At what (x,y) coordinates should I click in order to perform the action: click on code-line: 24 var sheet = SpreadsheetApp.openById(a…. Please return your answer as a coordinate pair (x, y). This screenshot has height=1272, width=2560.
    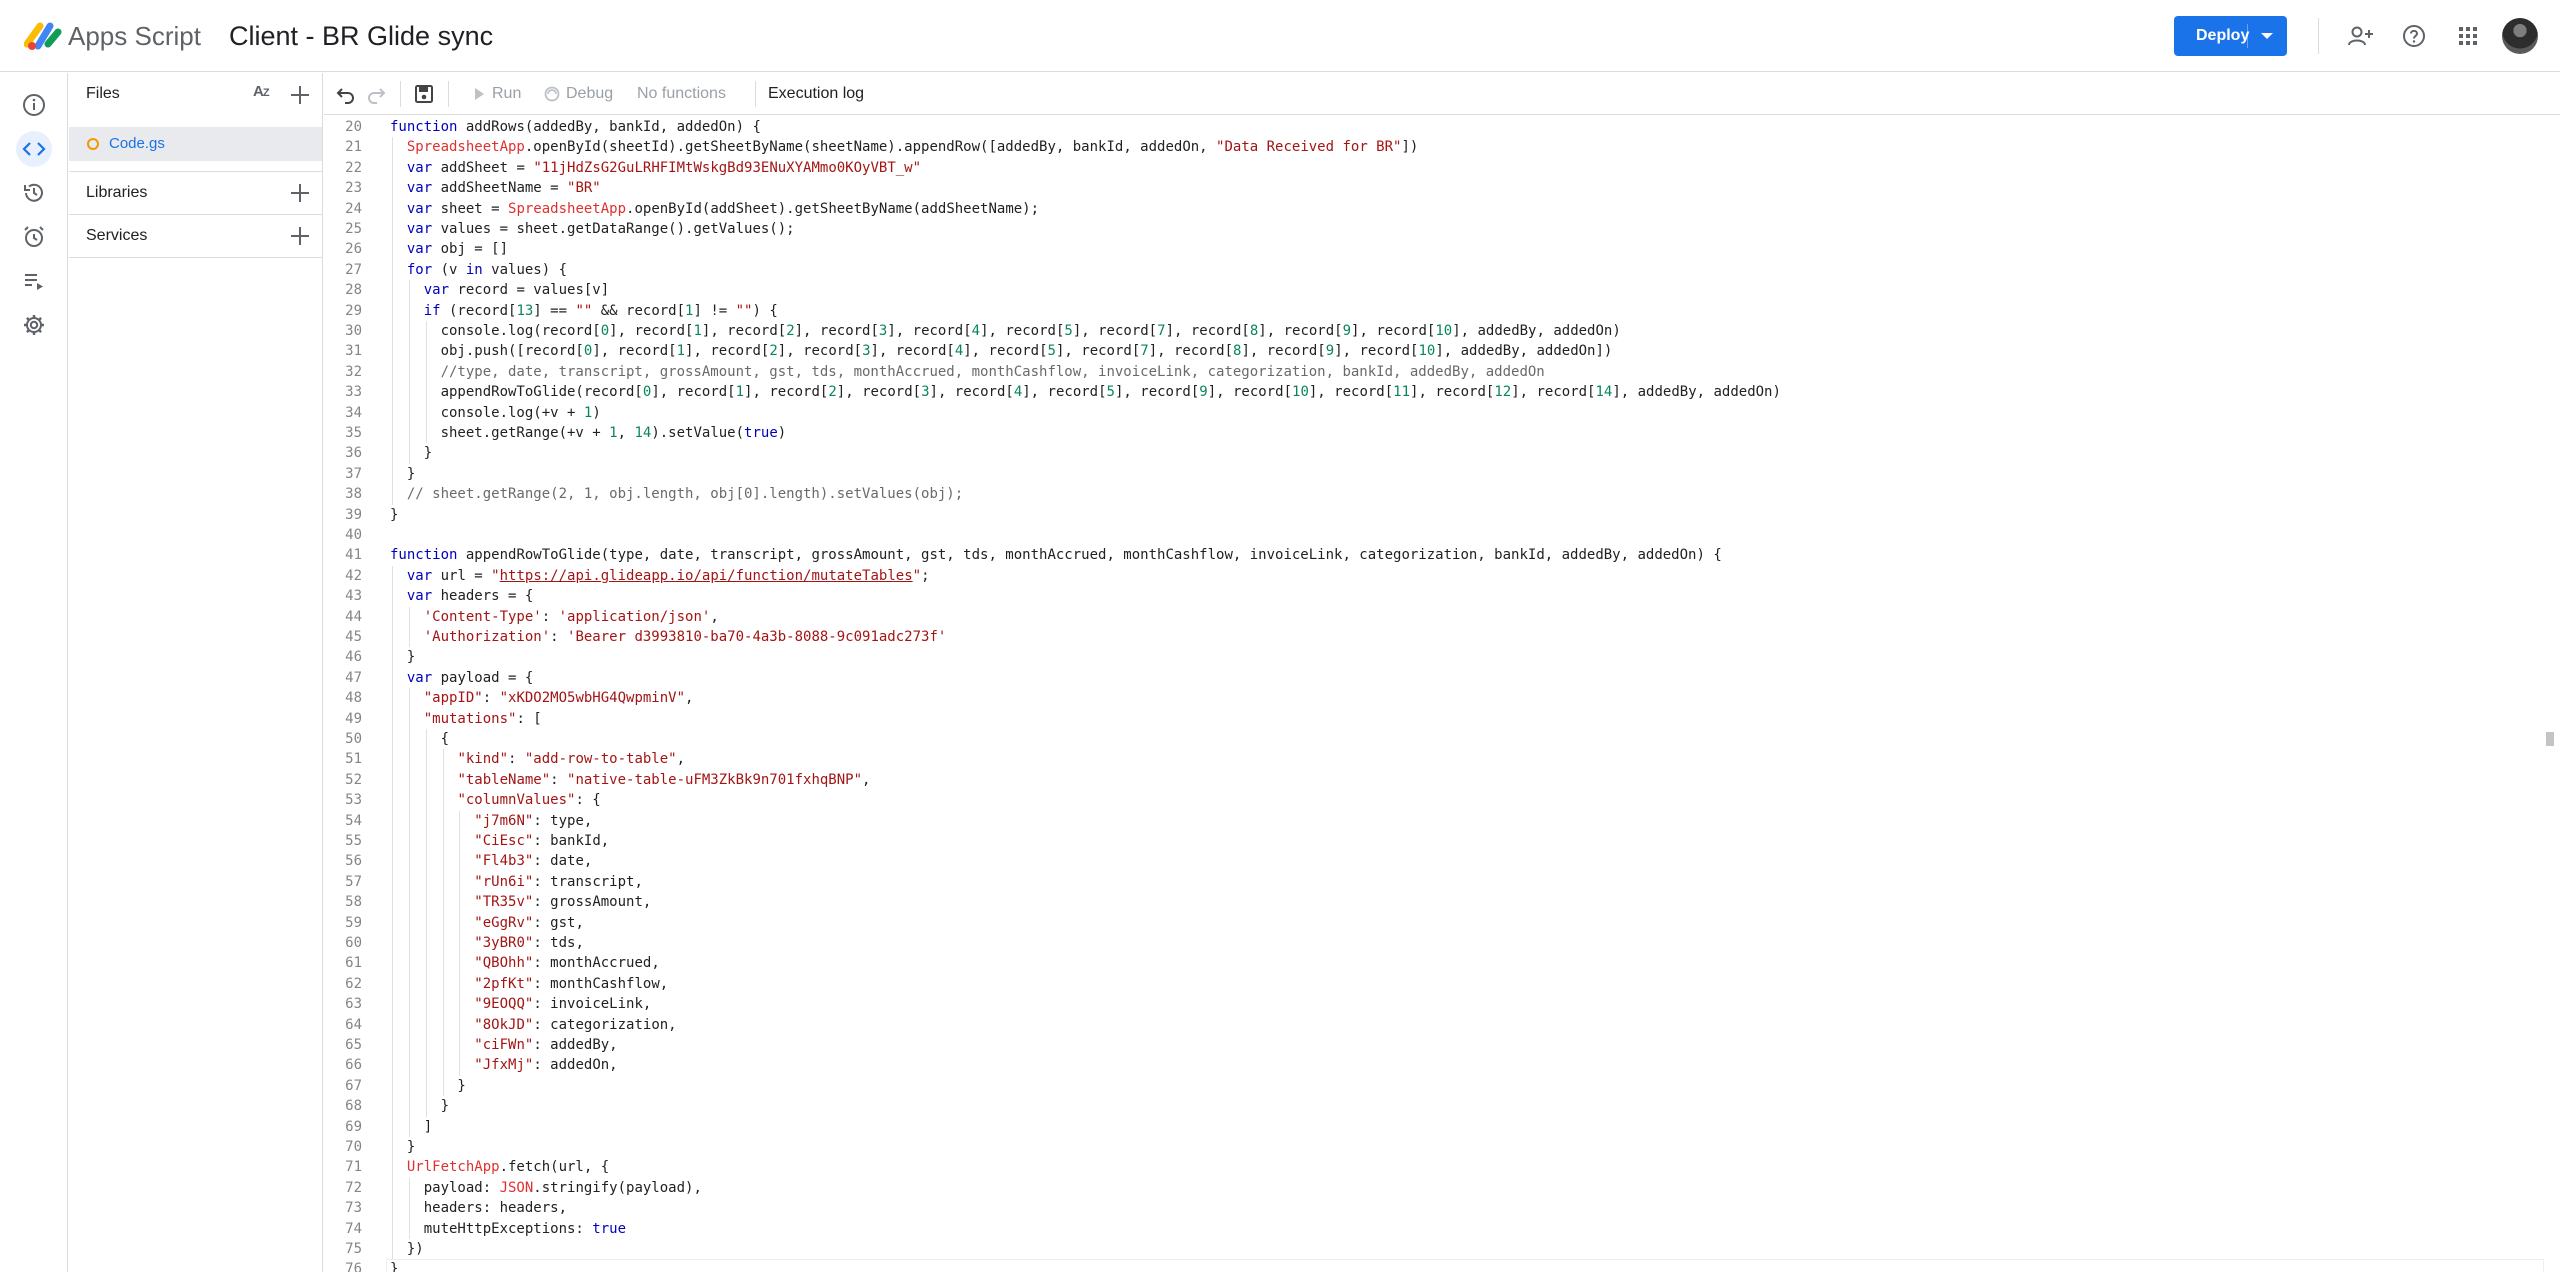
    Looking at the image, I should click on (1434, 209).